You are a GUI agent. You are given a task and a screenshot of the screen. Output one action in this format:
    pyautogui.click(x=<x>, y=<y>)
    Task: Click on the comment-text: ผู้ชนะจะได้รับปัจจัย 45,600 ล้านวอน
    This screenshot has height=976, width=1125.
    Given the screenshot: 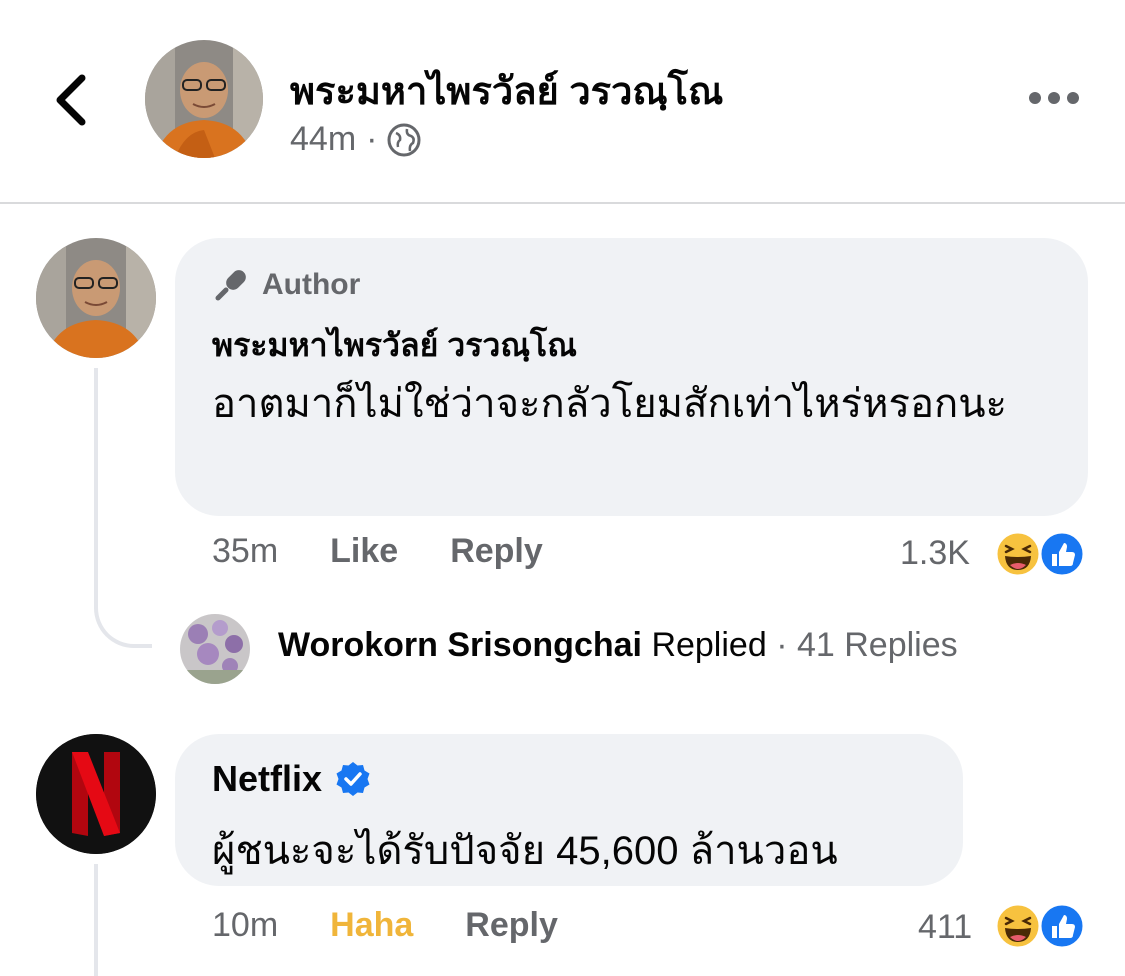 What is the action you would take?
    pyautogui.click(x=525, y=851)
    